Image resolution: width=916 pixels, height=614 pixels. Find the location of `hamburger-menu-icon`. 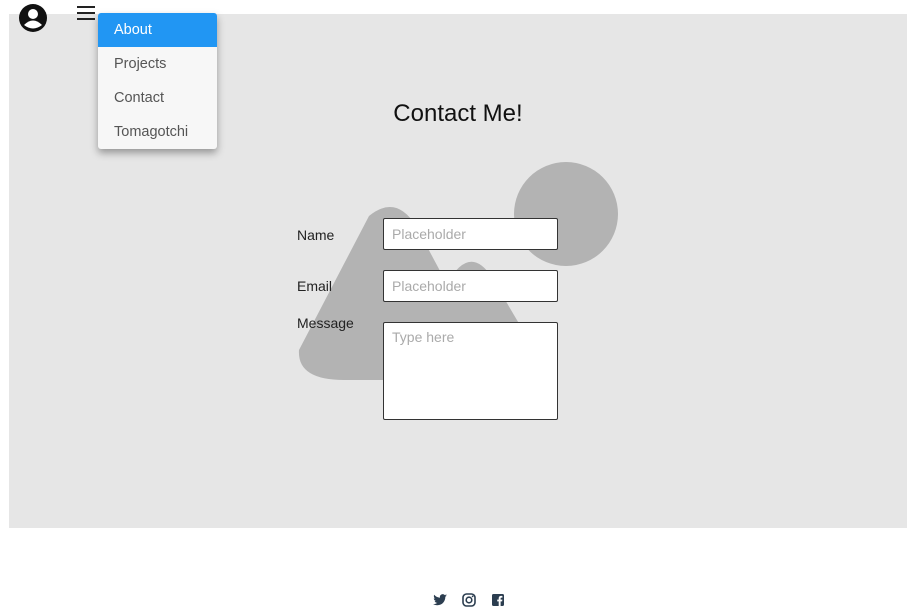

hamburger-menu-icon is located at coordinates (86, 13).